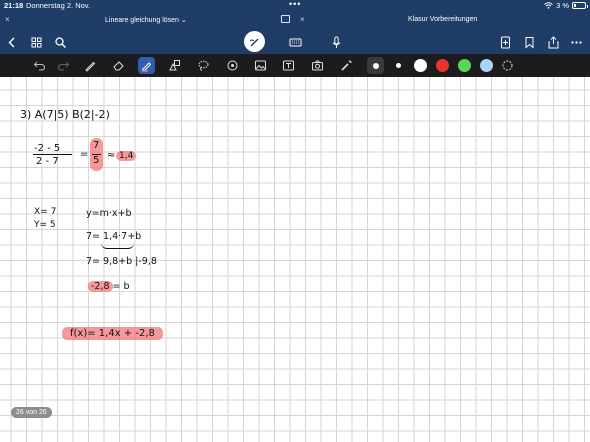  I want to click on underbrace, so click(117, 246).